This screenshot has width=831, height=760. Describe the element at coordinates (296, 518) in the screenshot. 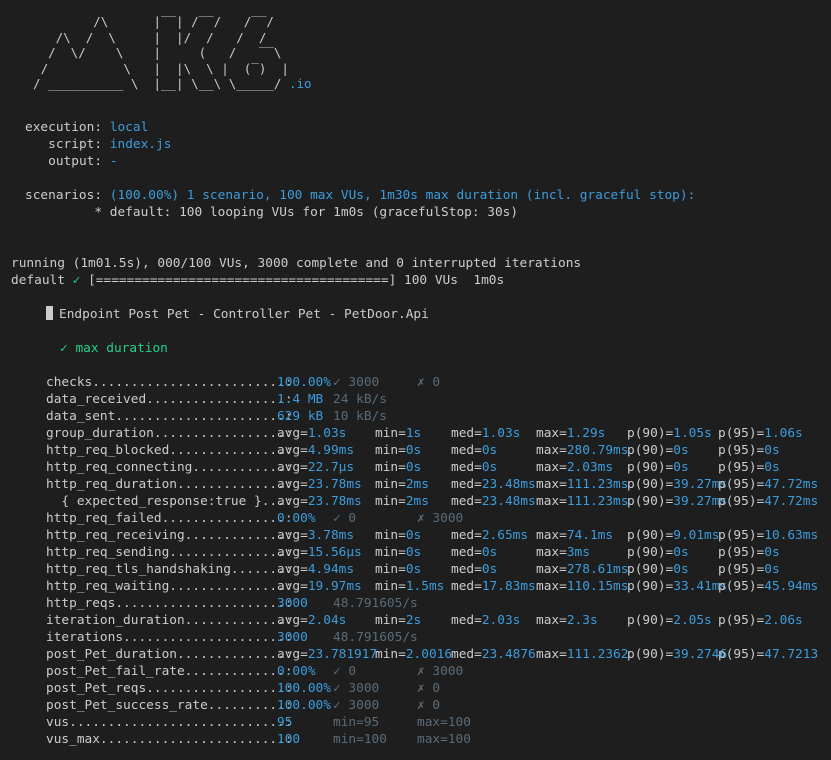

I see `metric-value: 0.00%` at that location.